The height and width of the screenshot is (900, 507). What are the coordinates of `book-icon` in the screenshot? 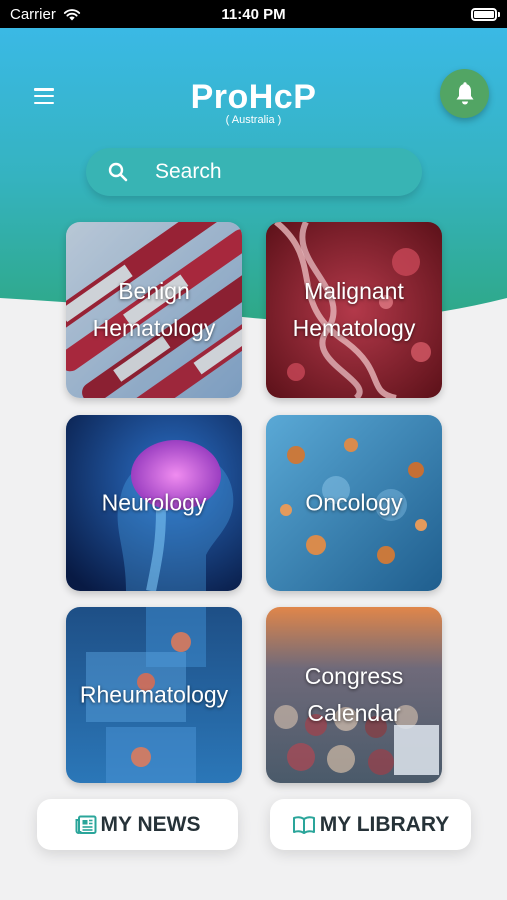 It's located at (303, 824).